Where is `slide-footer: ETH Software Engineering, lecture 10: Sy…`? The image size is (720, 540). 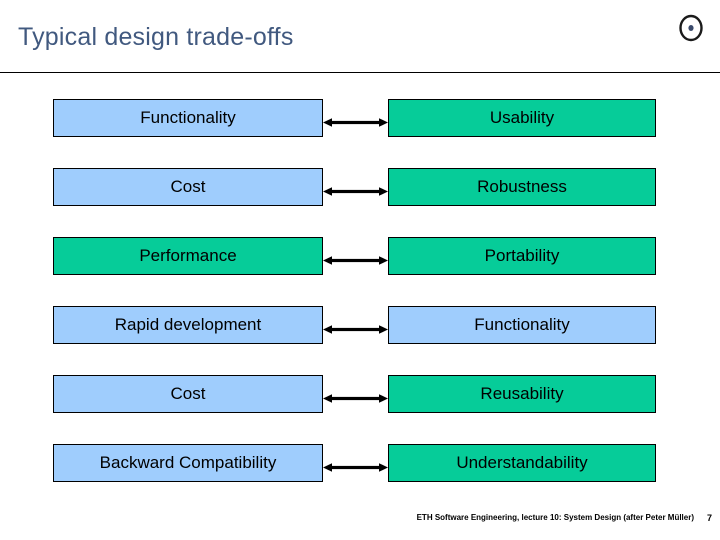
slide-footer: ETH Software Engineering, lecture 10: Sy… is located at coordinates (360, 521).